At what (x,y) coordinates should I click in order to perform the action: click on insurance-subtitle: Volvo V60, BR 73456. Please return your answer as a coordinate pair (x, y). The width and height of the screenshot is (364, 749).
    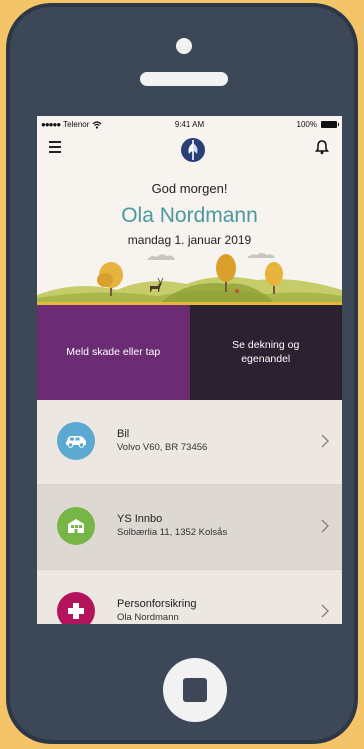
    Looking at the image, I should click on (162, 447).